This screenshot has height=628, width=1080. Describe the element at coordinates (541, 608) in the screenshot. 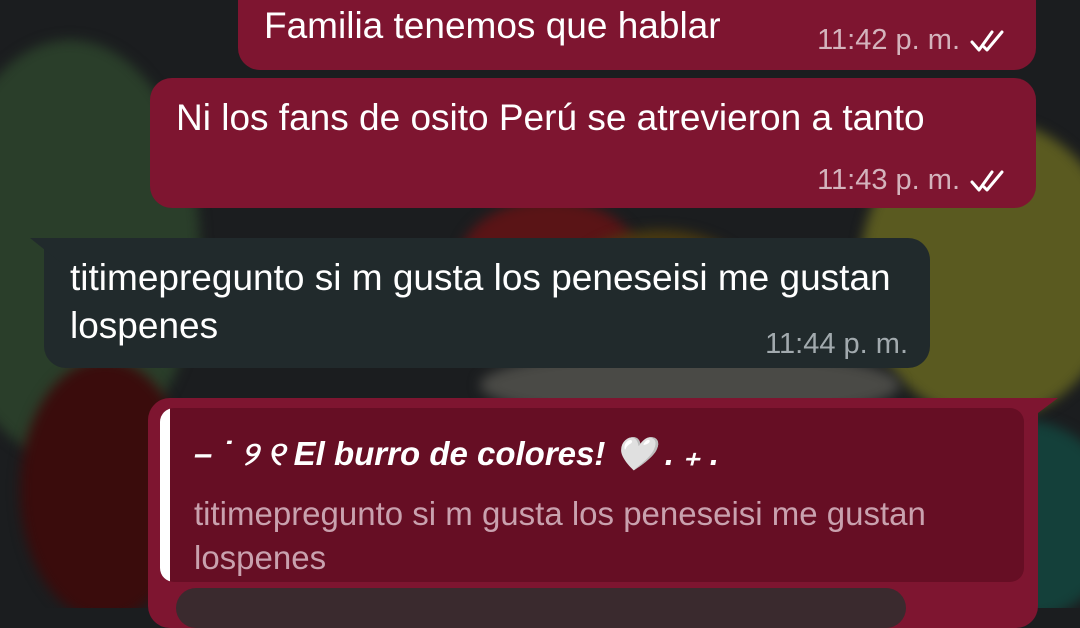

I see `reply-message-body` at that location.